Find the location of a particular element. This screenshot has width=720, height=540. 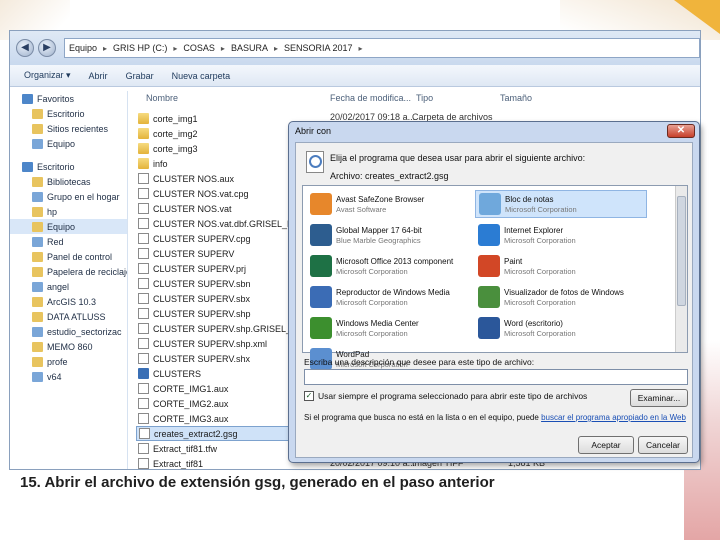

nav-item: profe is located at coordinates (68, 361).